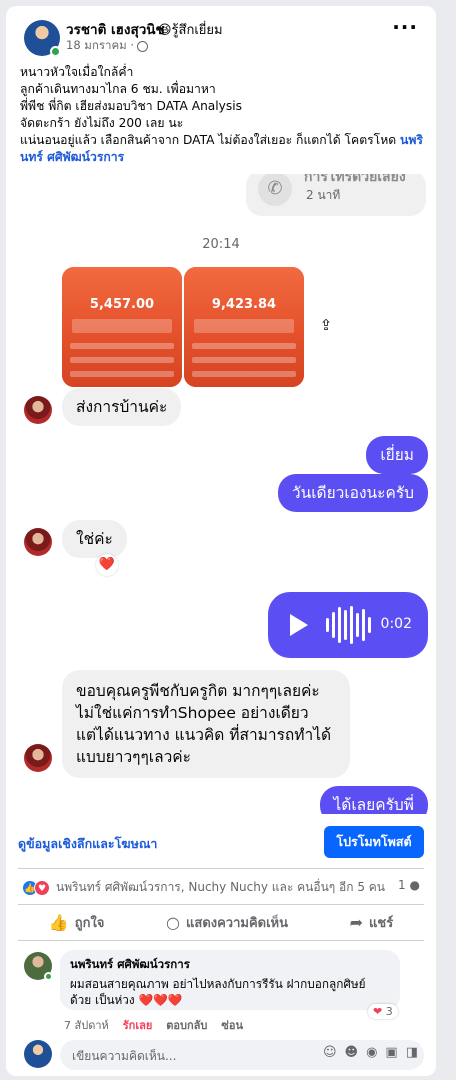 This screenshot has width=456, height=1080. I want to click on comment-tools: ☺ ☻ ◉ ▣ ◨, so click(370, 1052).